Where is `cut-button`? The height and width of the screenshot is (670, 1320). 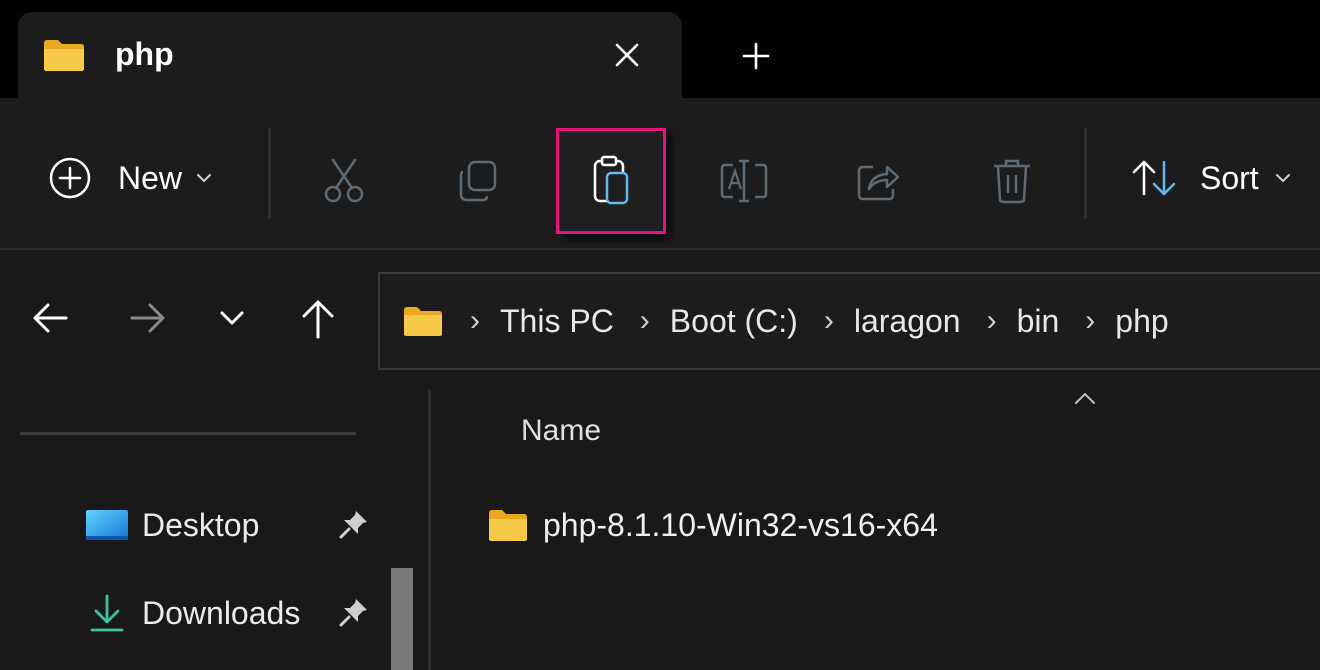
cut-button is located at coordinates (344, 181).